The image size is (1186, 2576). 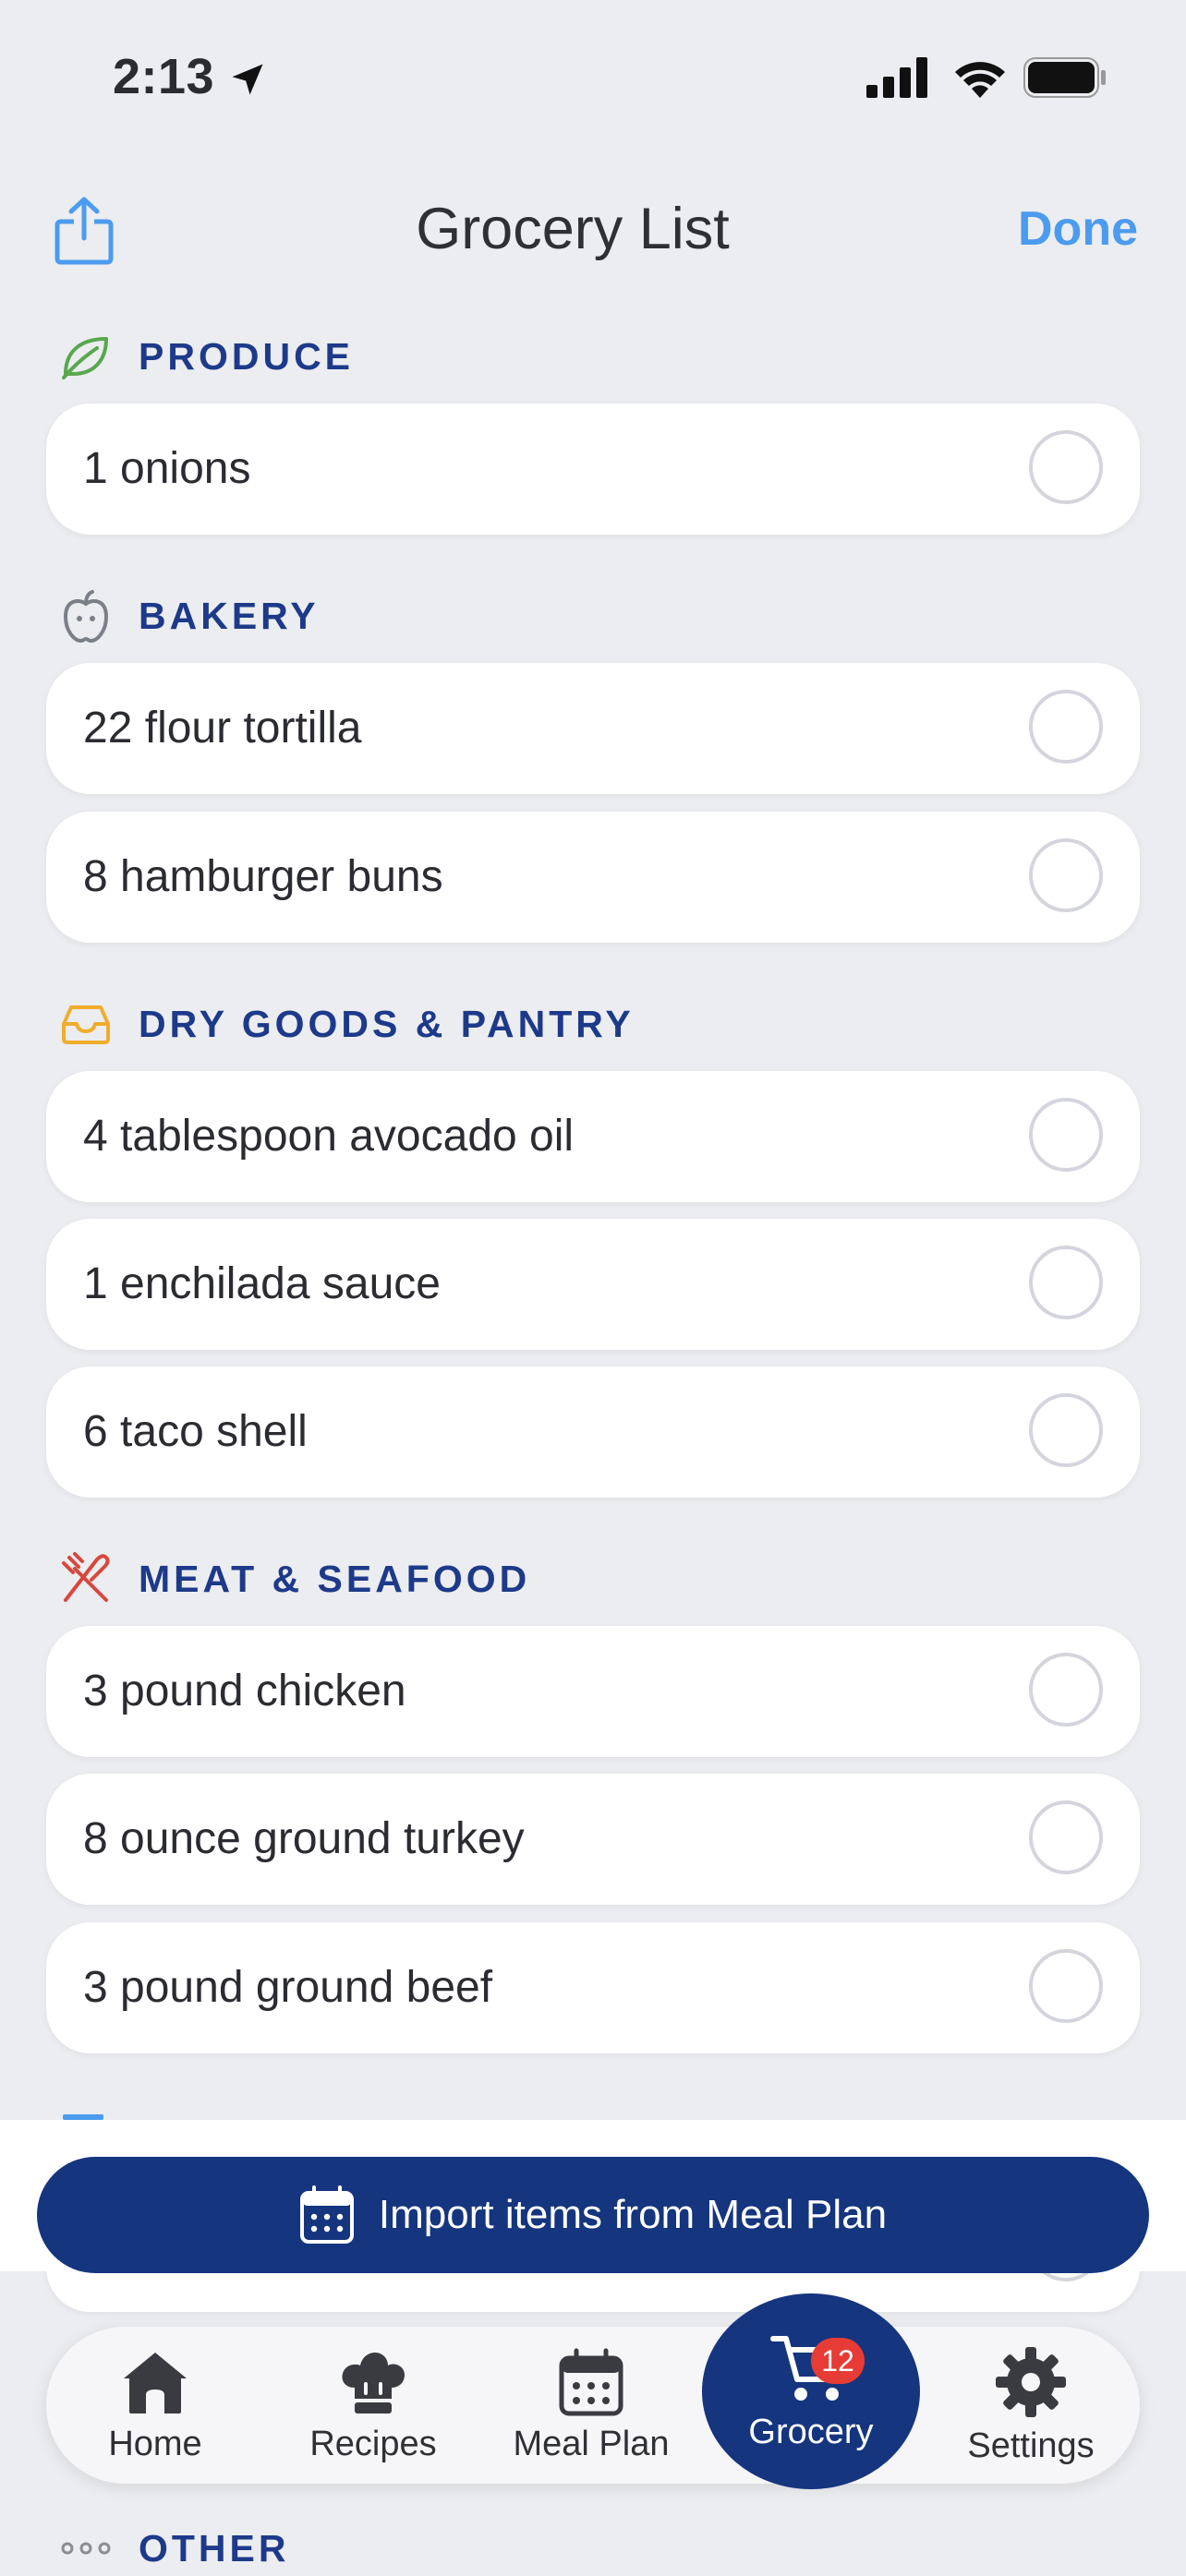 I want to click on leaf-icon, so click(x=86, y=356).